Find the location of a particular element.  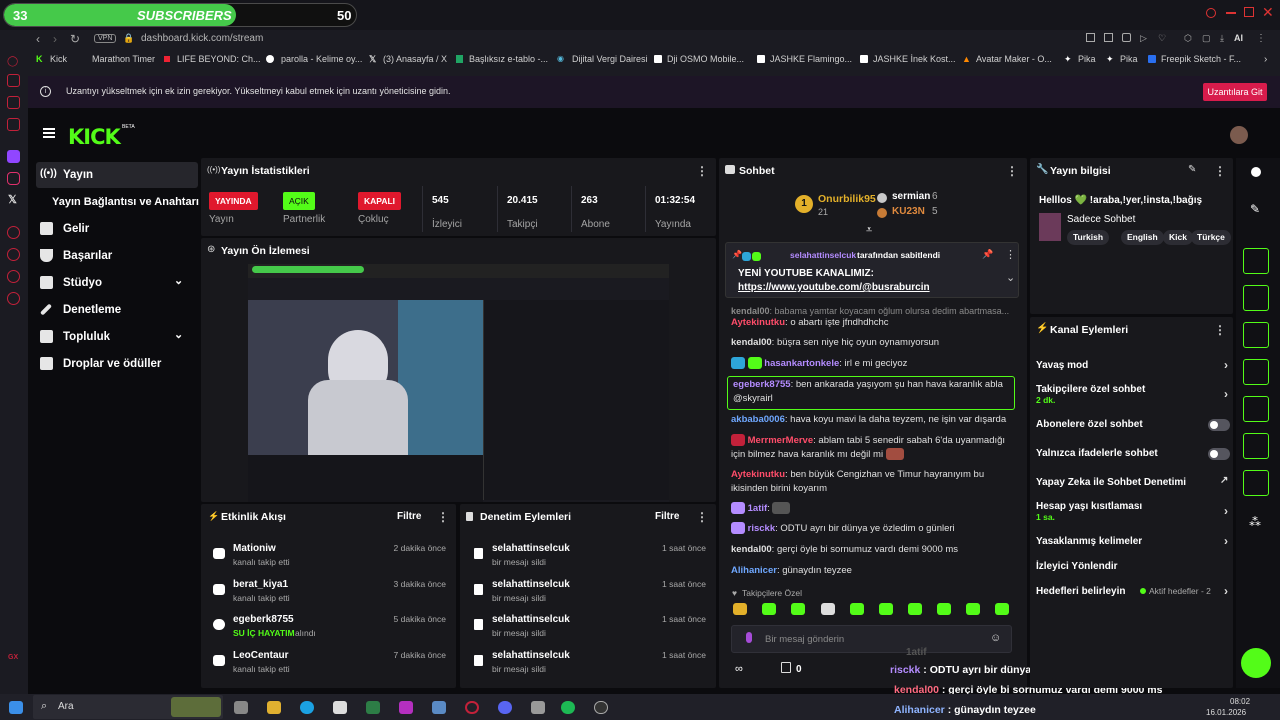

shield-icon is located at coordinates (1126, 37).